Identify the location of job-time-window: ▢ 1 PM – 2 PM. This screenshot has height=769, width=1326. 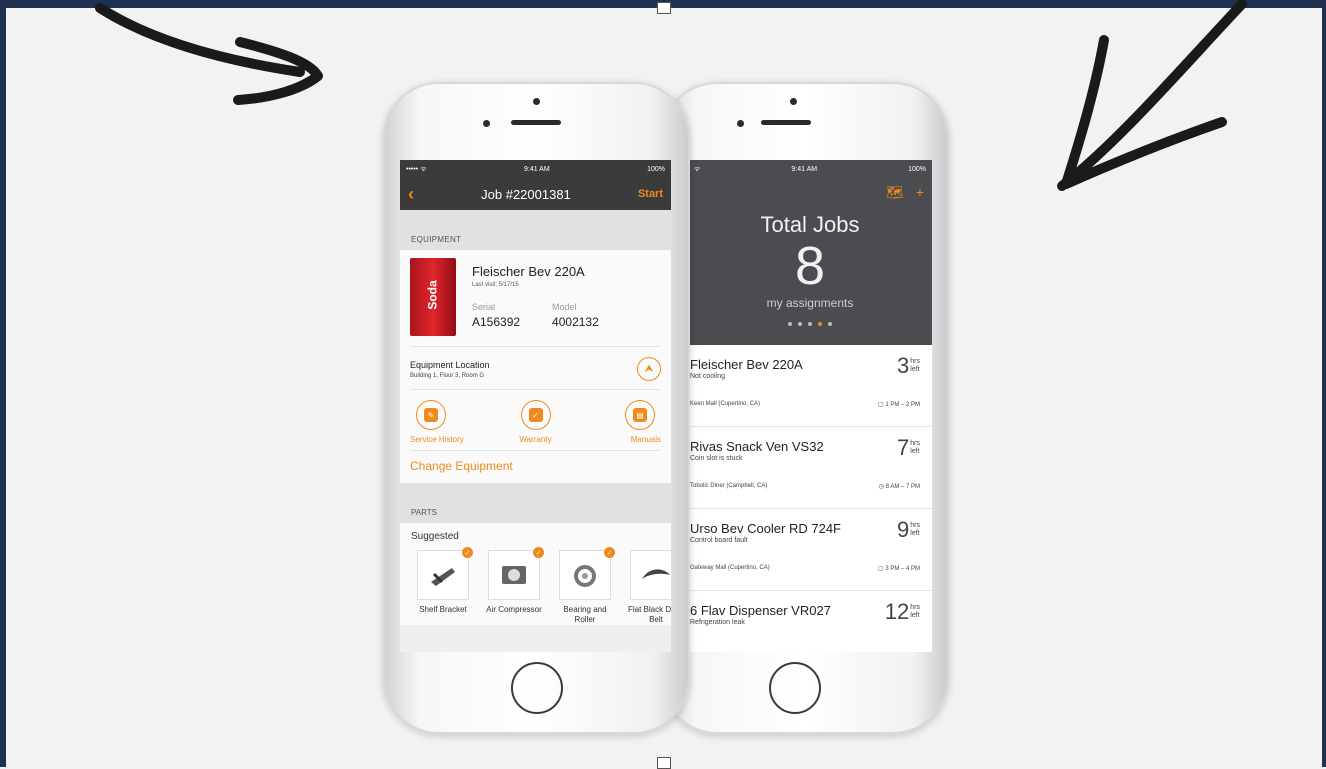
(898, 405).